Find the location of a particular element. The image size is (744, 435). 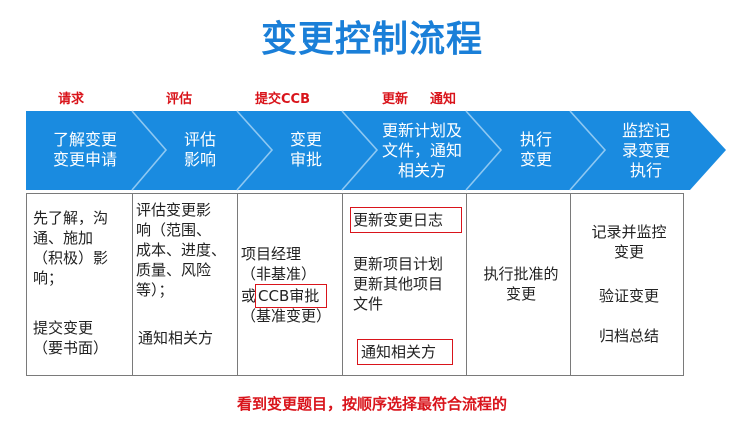

step-2-label: 评估 影响 is located at coordinates (199, 149).